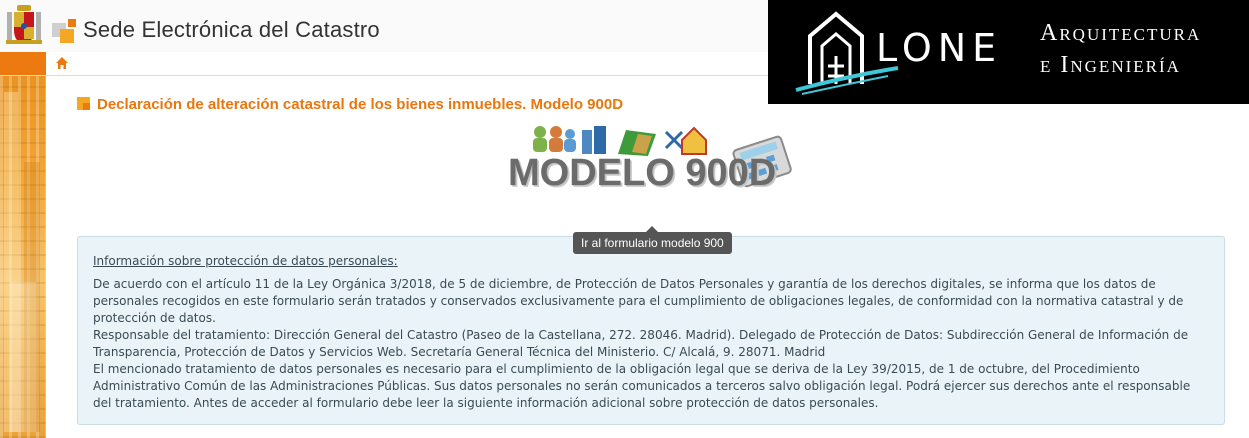 This screenshot has width=1249, height=438. What do you see at coordinates (1008, 52) in the screenshot?
I see `brand-watermark: LONE Arquitectura e Ingeniería` at bounding box center [1008, 52].